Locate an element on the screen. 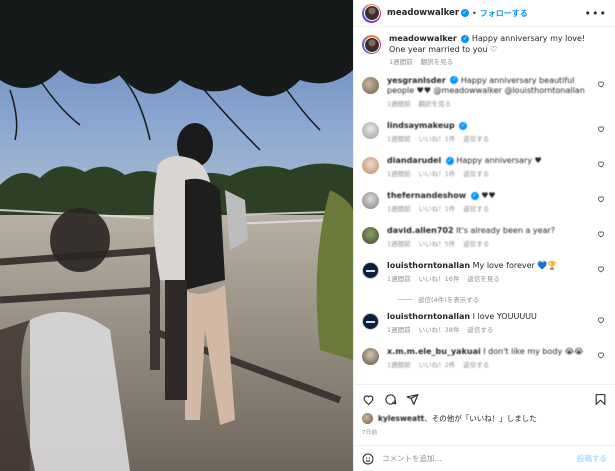 The image size is (615, 471). more-options-icon: ••• is located at coordinates (596, 13).